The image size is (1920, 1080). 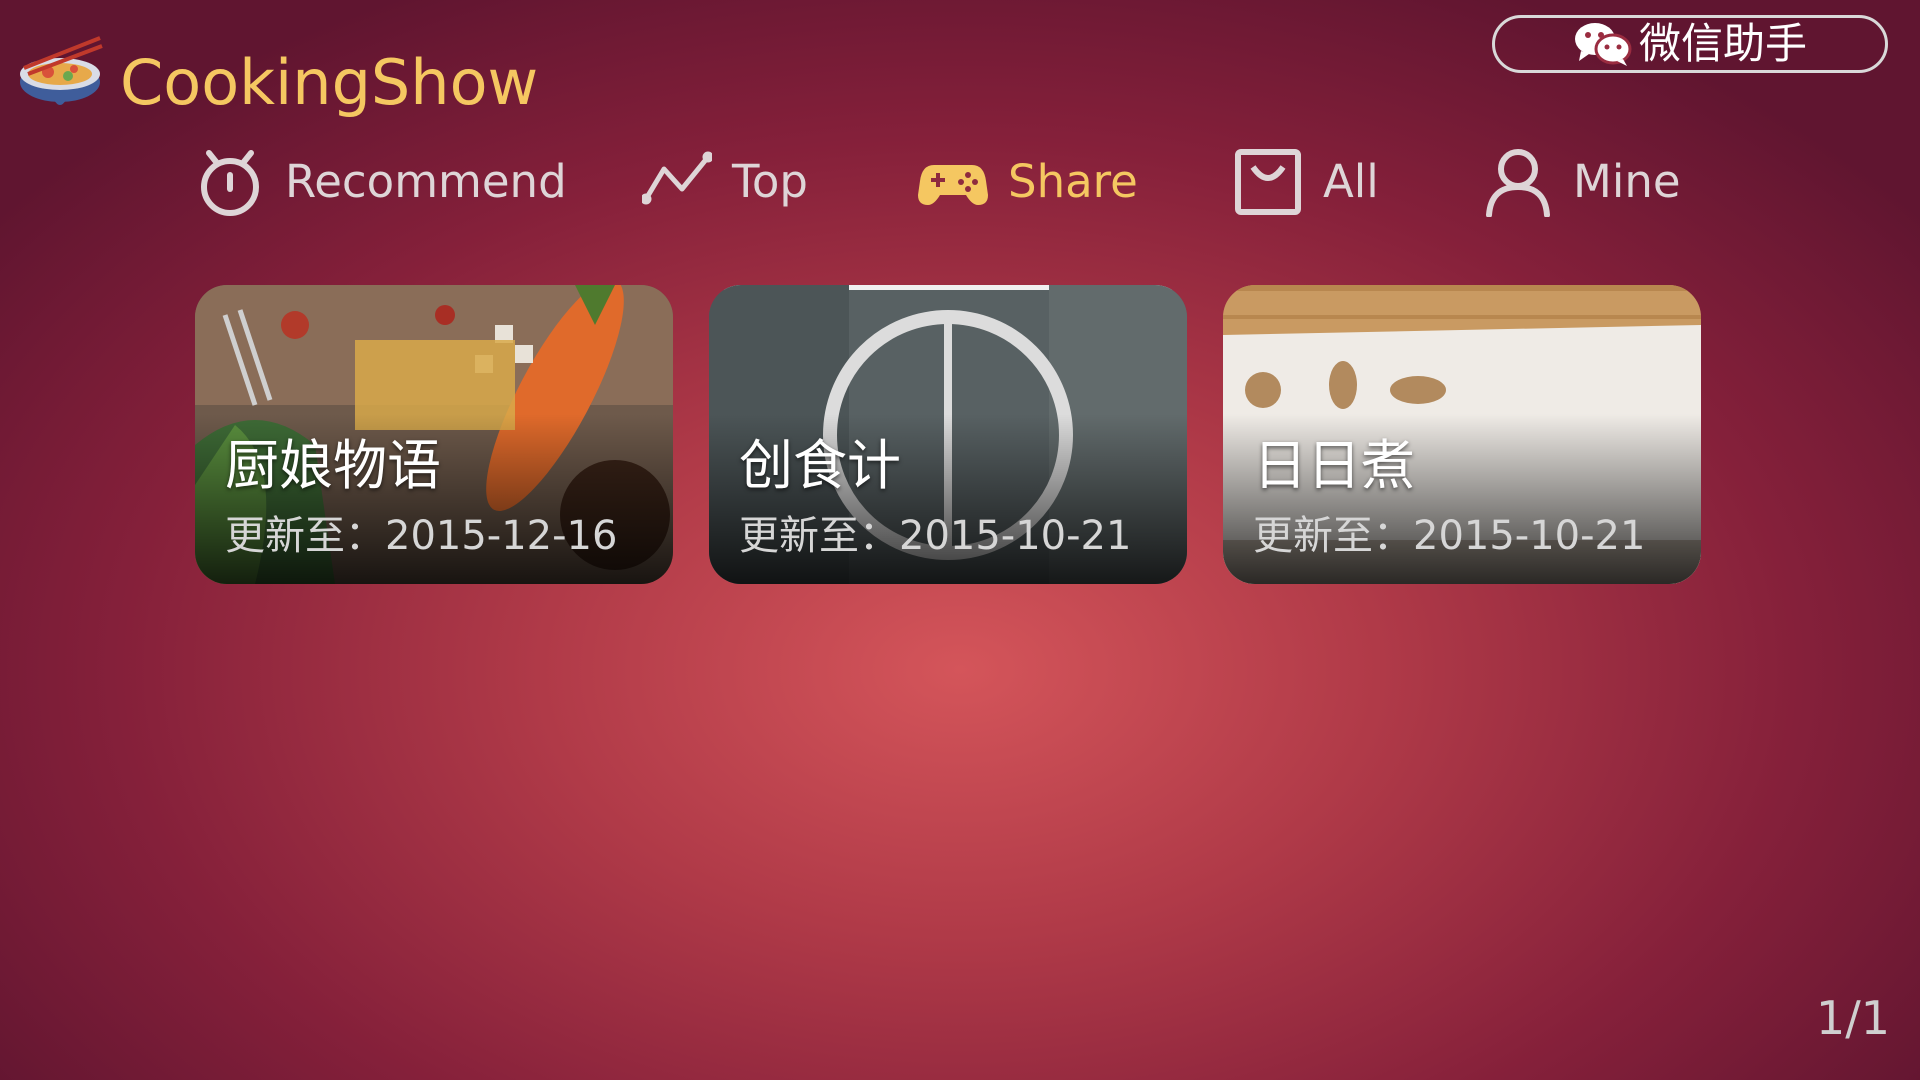 I want to click on nav-item-top: Top, so click(x=725, y=182).